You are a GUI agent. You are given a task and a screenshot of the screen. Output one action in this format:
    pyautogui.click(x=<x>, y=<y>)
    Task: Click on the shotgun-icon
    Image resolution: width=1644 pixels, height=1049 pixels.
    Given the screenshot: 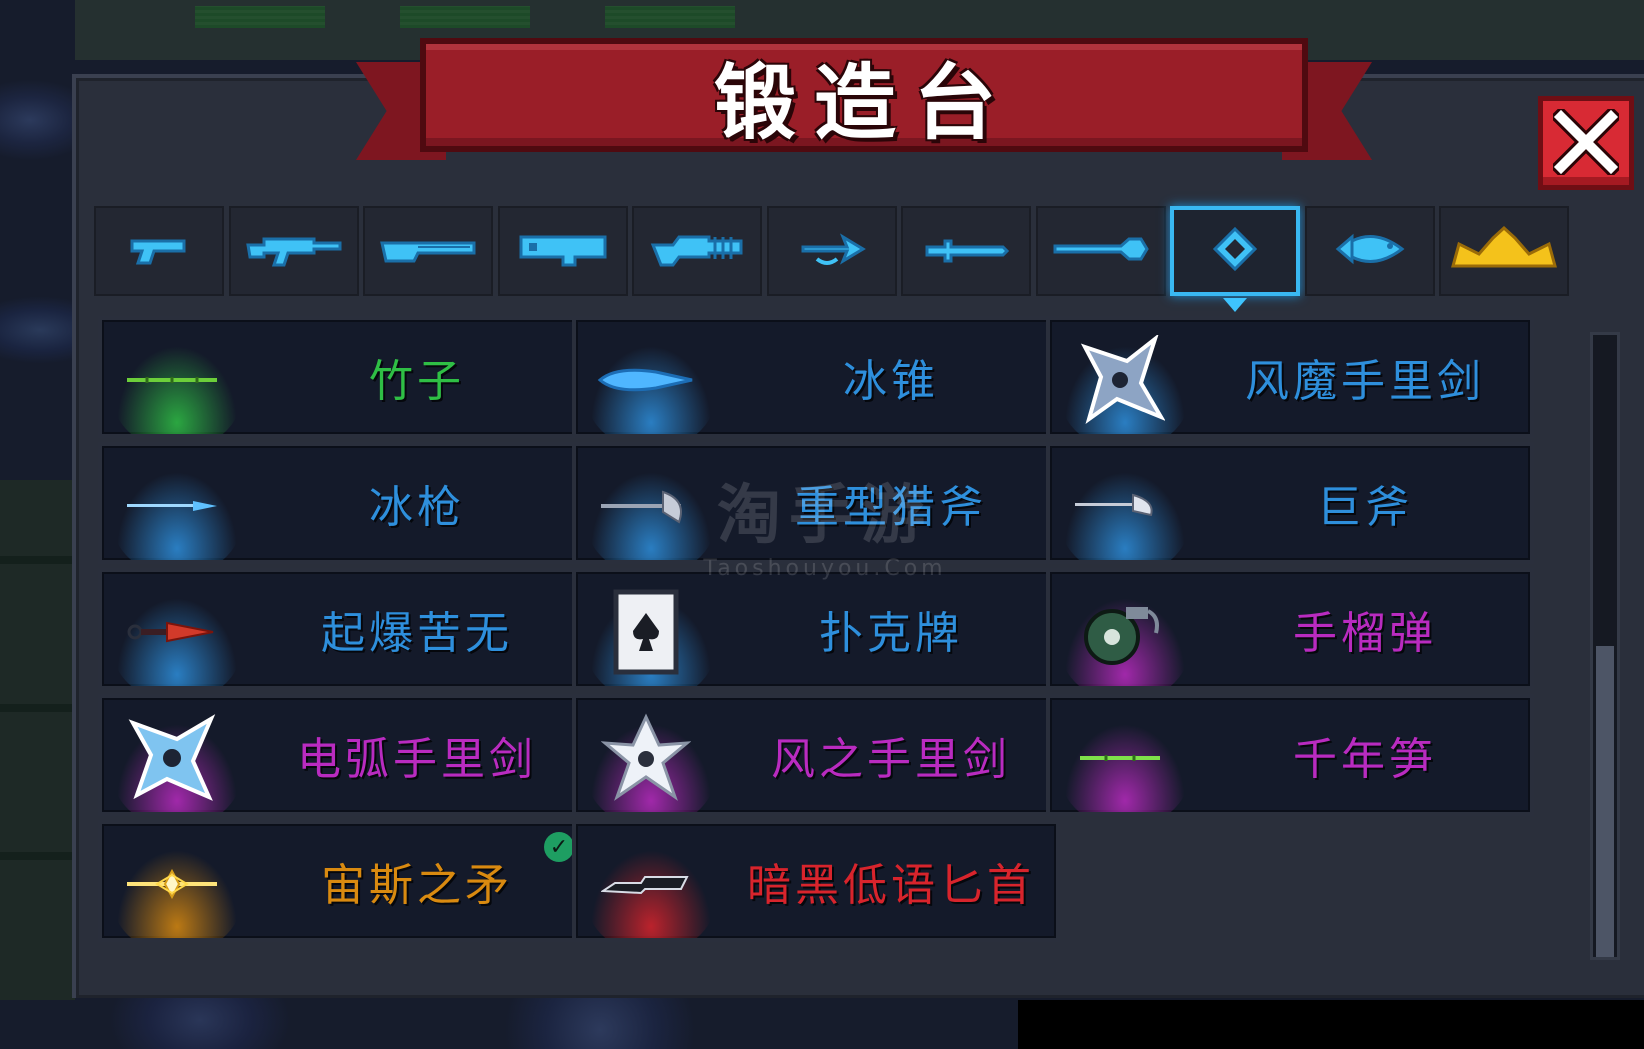 What is the action you would take?
    pyautogui.click(x=428, y=251)
    